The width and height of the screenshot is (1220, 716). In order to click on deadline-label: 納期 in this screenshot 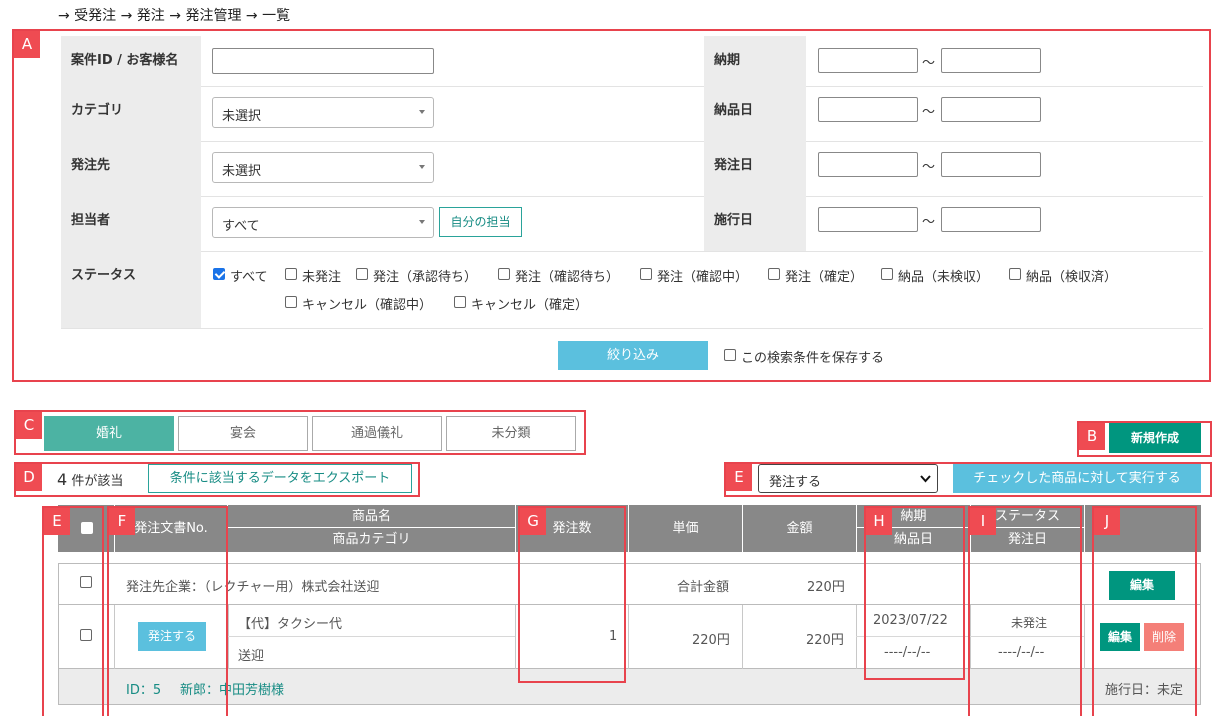, I will do `click(755, 61)`.